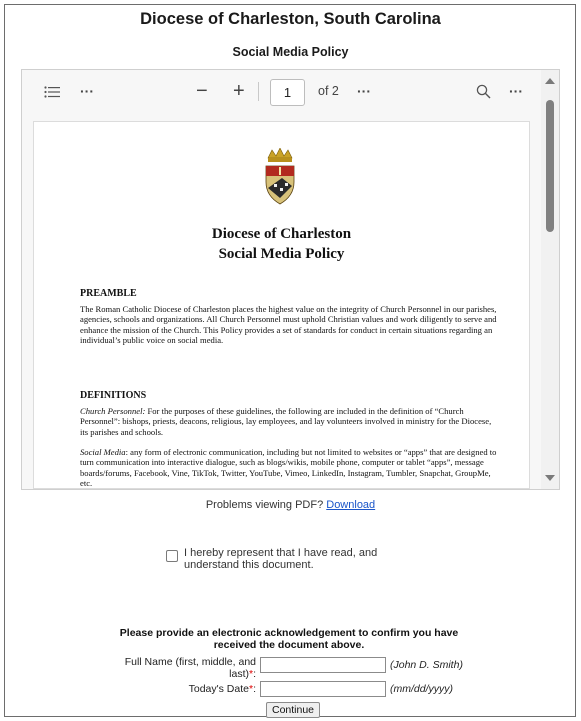 Image resolution: width=581 pixels, height=721 pixels. What do you see at coordinates (172, 556) in the screenshot?
I see `acknowledge-checkbox` at bounding box center [172, 556].